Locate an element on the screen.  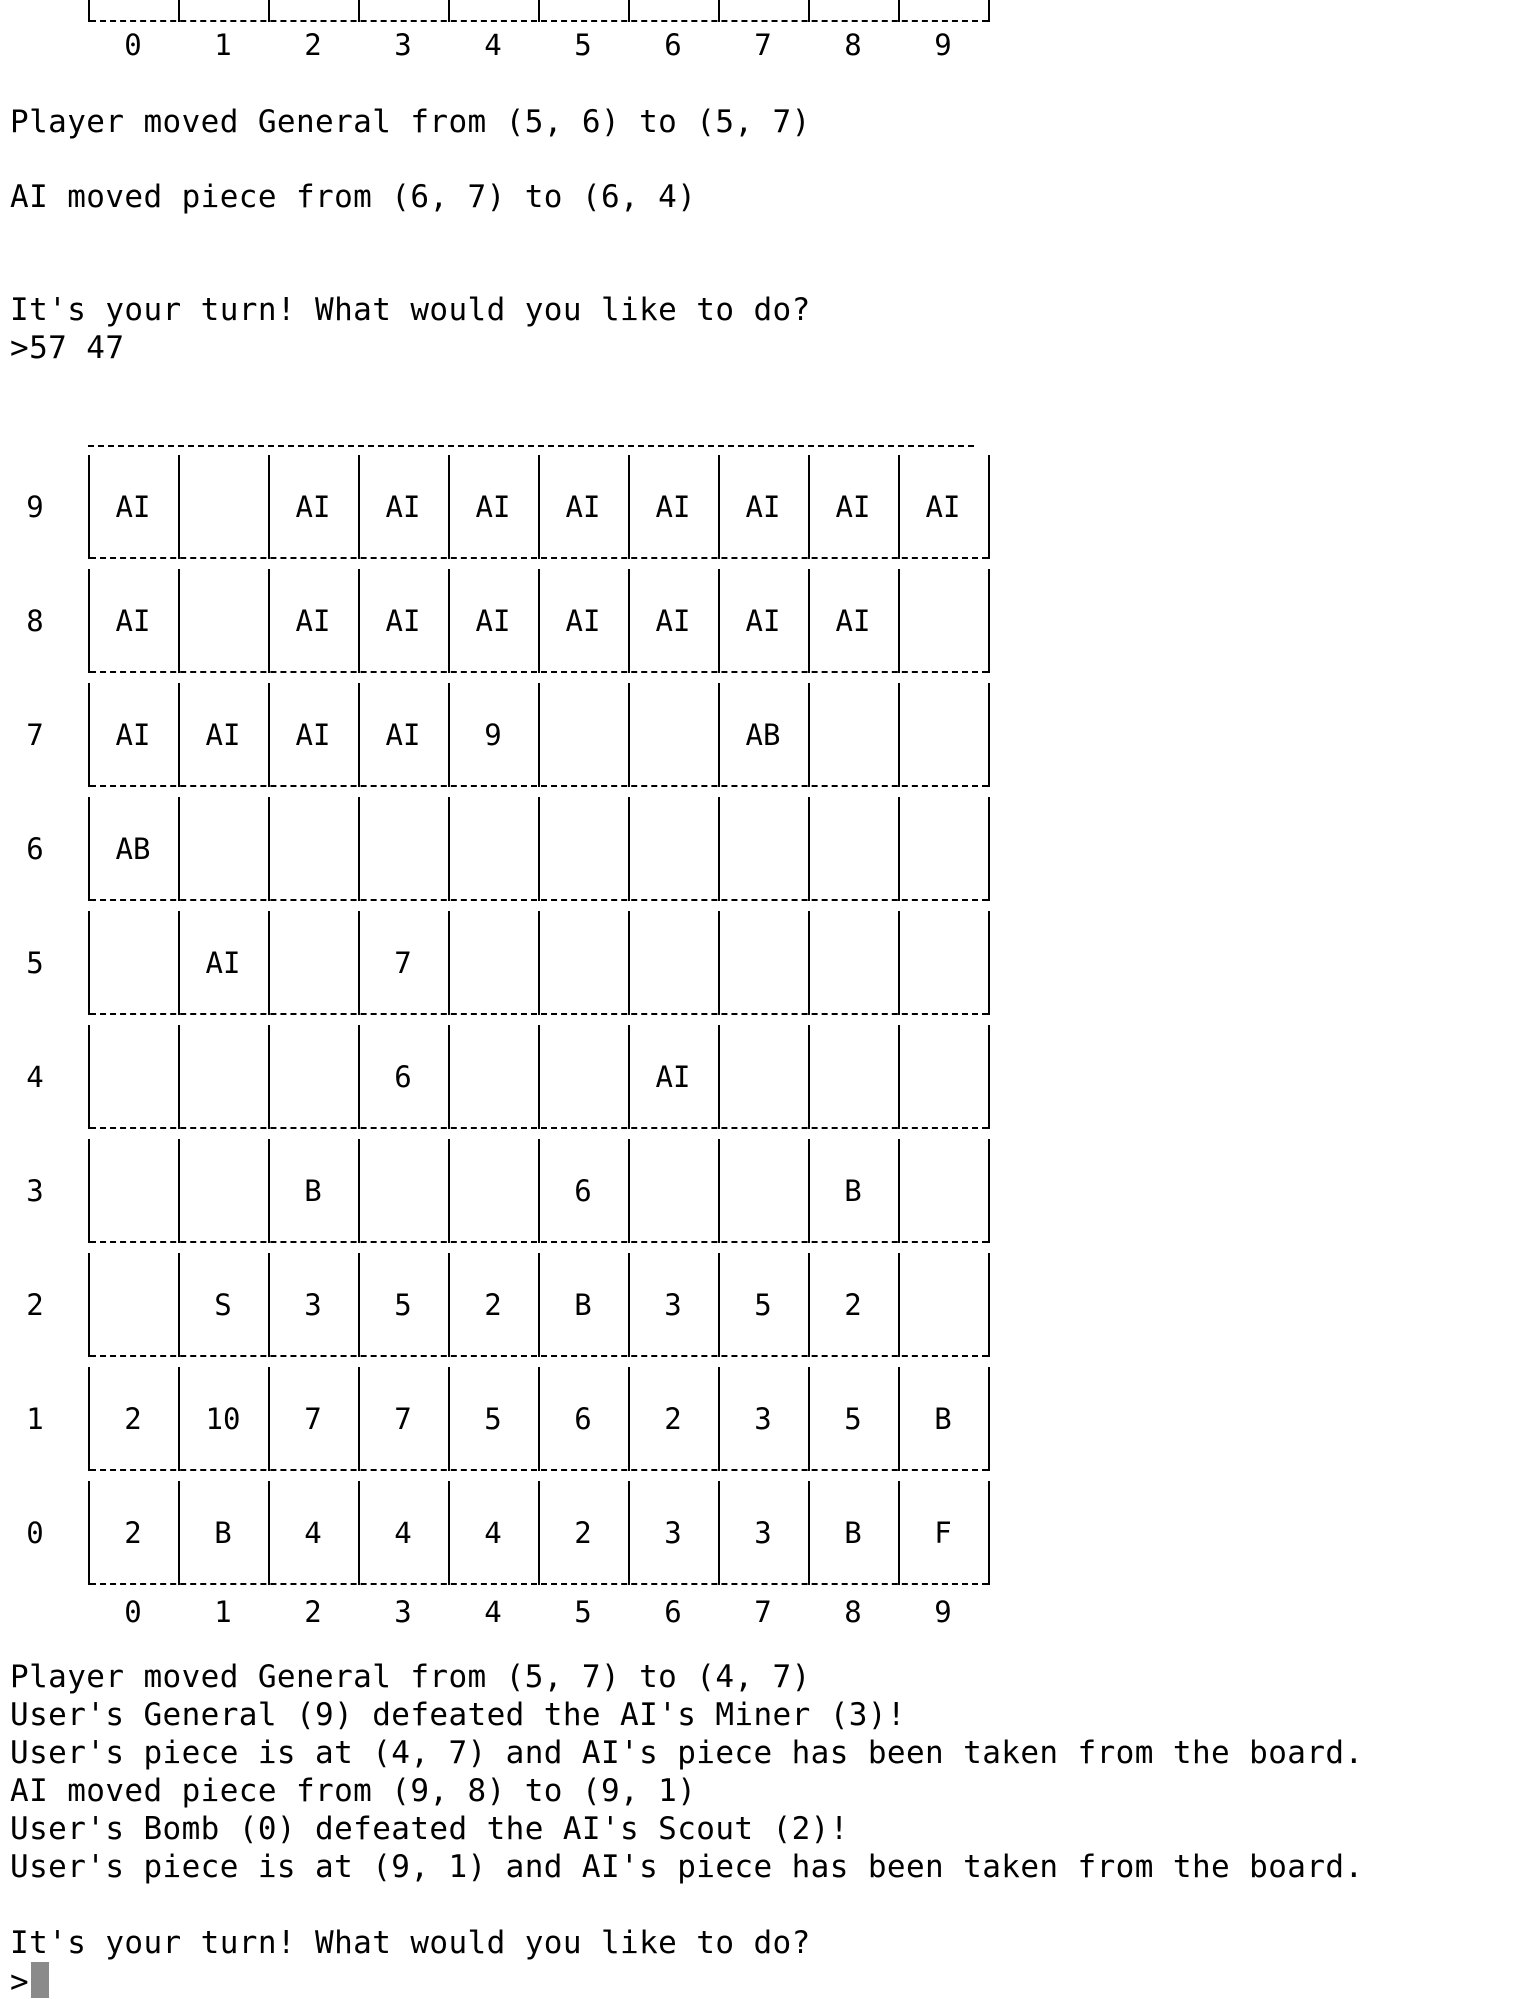
column-label: 2 is located at coordinates (313, 1612).